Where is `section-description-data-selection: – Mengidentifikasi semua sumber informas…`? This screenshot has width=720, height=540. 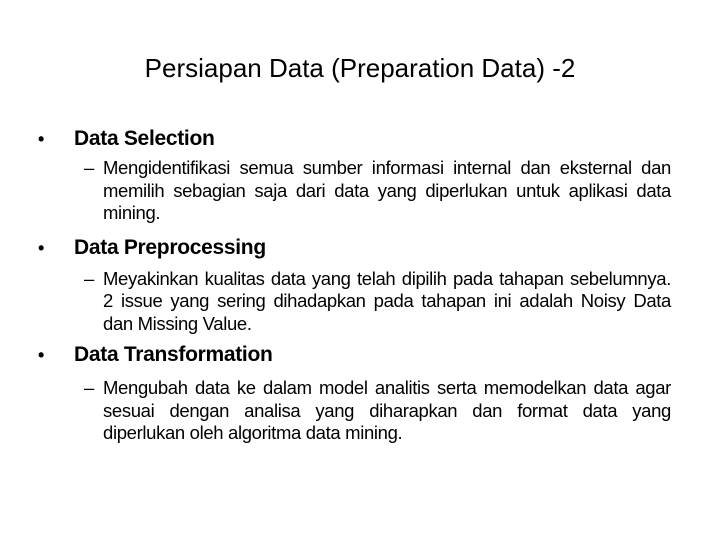 section-description-data-selection: – Mengidentifikasi semua sumber informas… is located at coordinates (377, 191).